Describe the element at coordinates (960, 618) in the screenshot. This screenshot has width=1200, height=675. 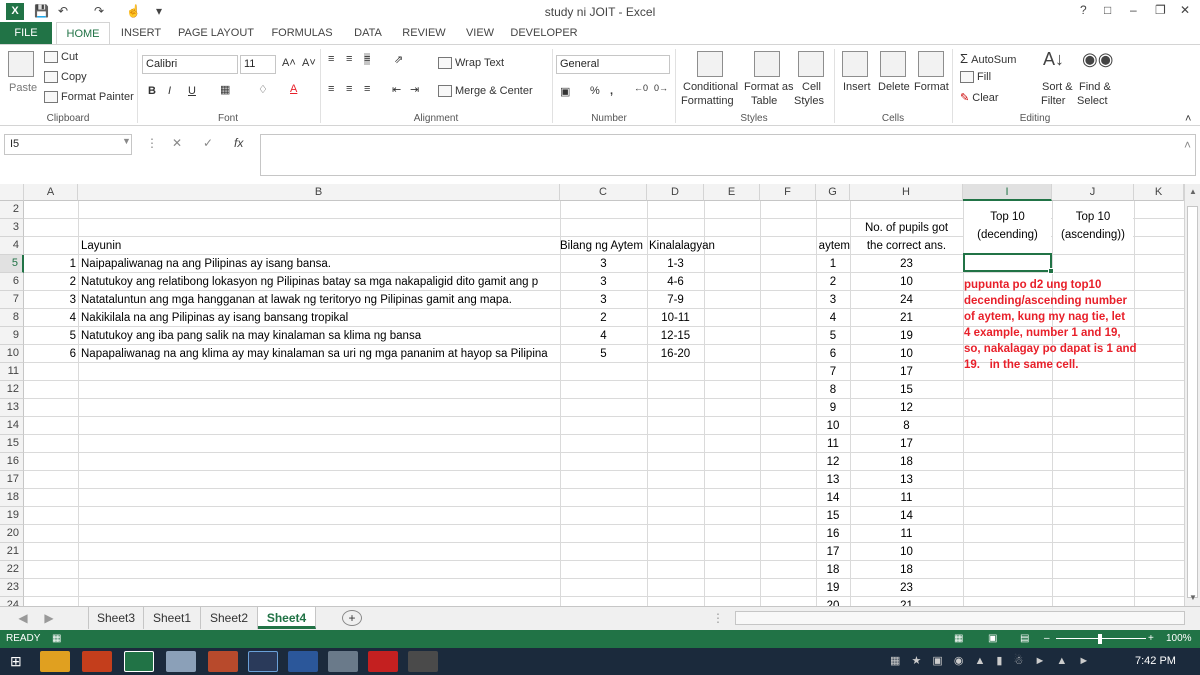
I see `horizontal-scrollbar` at that location.